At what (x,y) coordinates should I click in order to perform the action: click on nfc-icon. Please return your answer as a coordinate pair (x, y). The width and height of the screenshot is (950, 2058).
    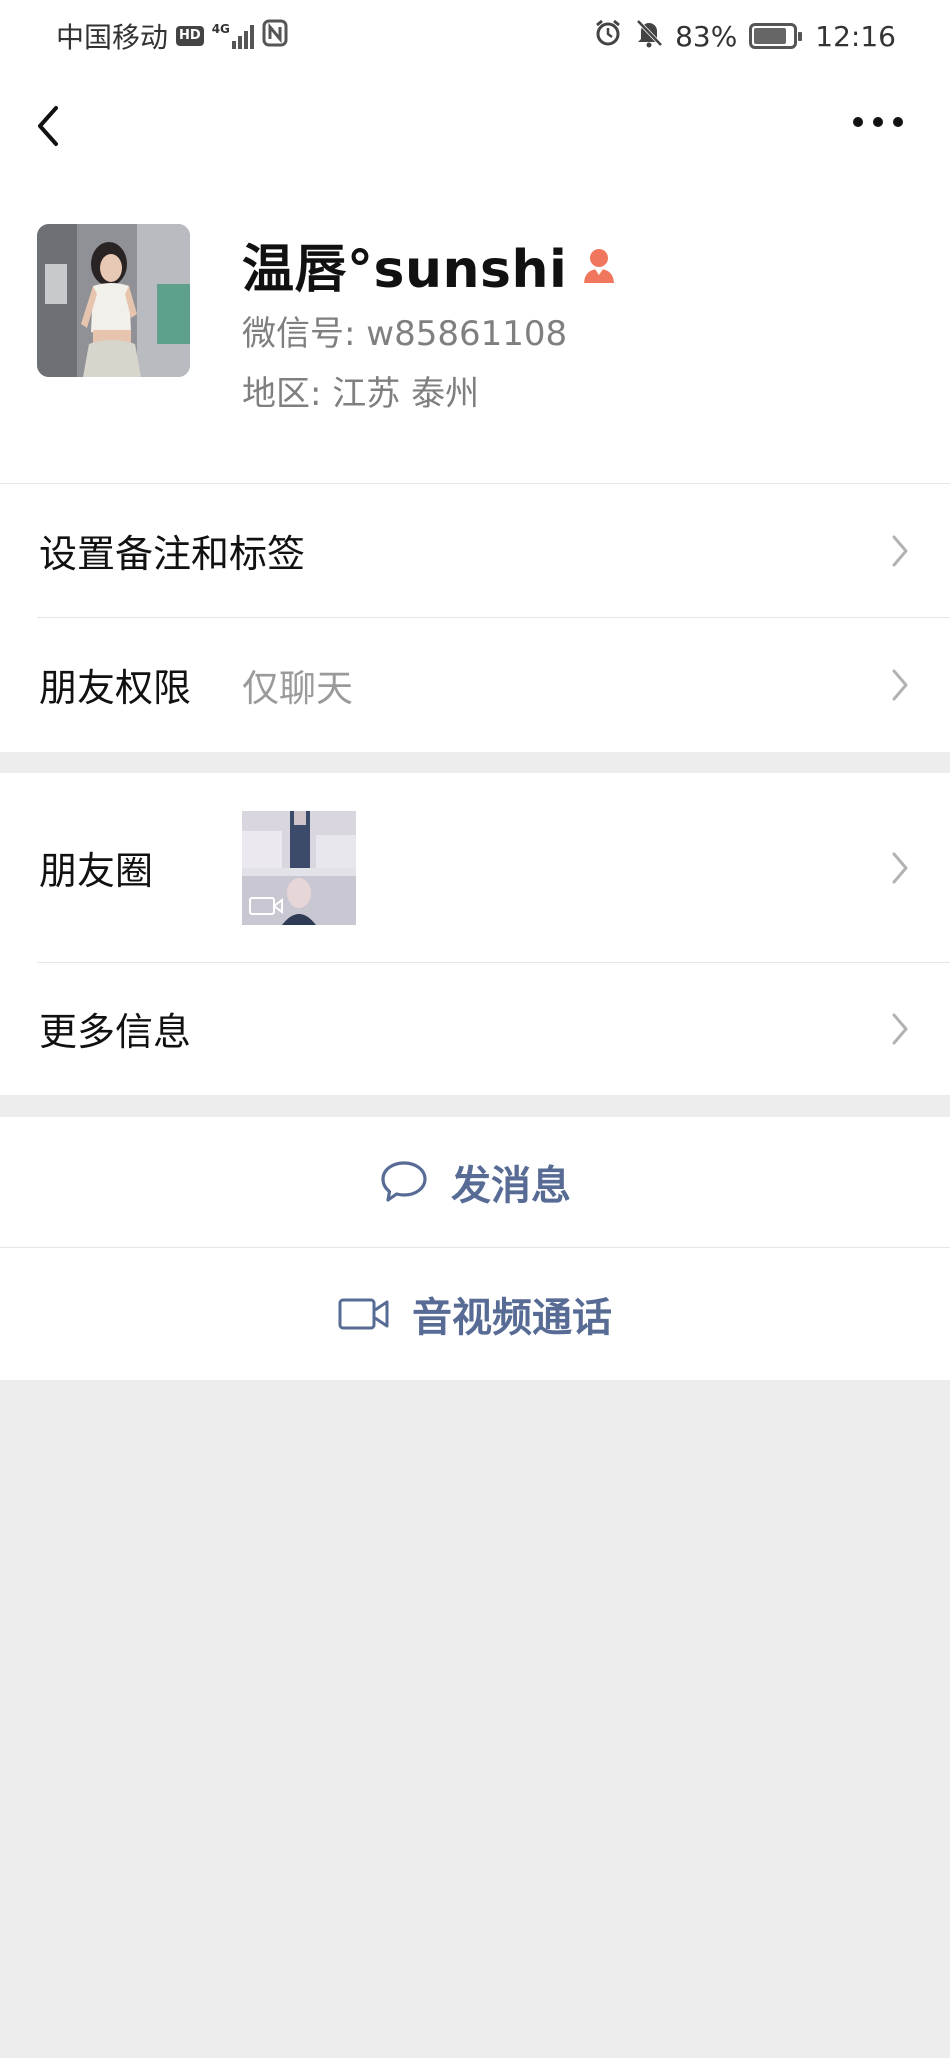
    Looking at the image, I should click on (275, 36).